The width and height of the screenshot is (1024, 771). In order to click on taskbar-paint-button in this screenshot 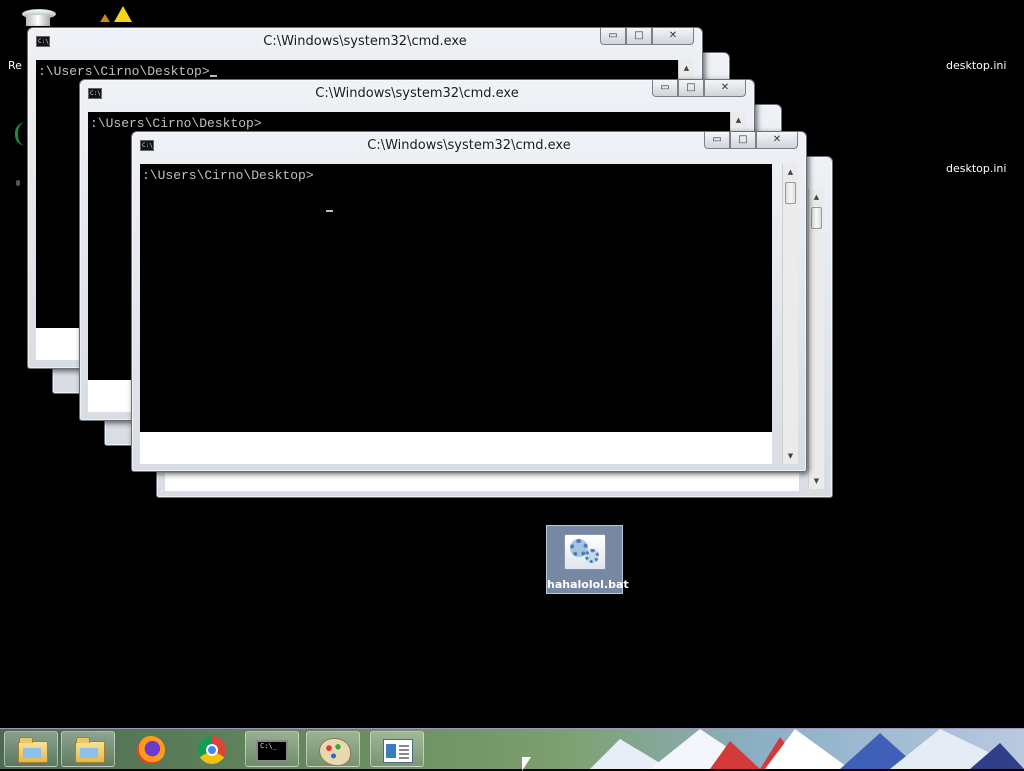, I will do `click(333, 749)`.